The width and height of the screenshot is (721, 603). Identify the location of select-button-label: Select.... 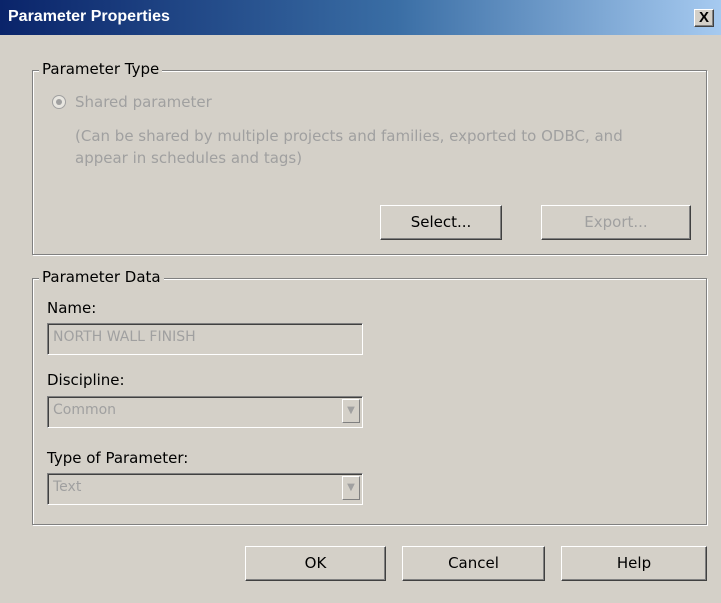
(441, 222).